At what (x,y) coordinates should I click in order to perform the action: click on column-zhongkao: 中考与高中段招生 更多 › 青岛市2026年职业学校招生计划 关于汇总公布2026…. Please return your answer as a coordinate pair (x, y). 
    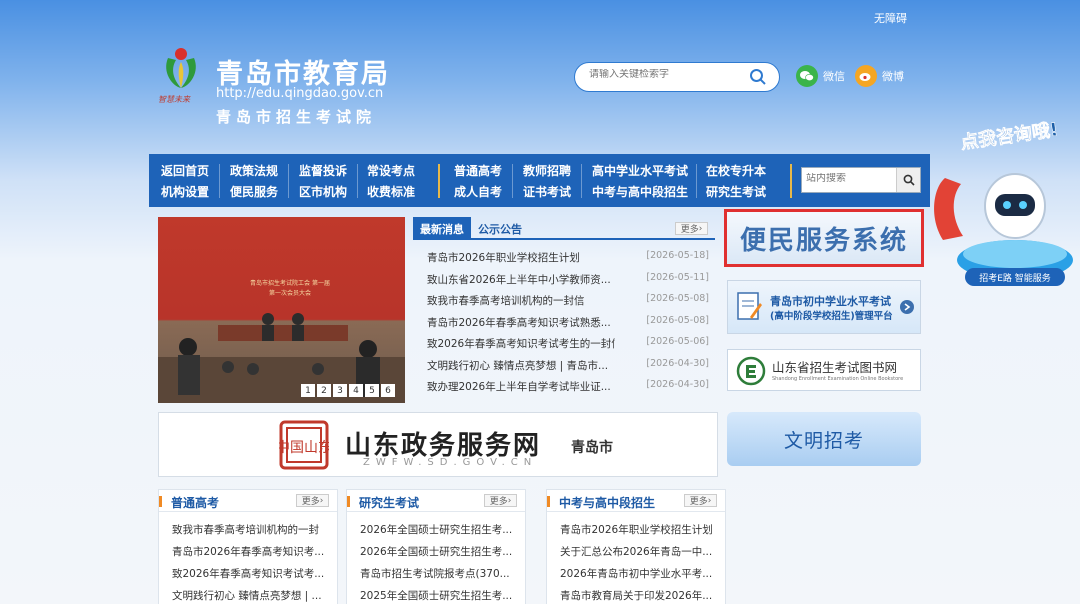
    Looking at the image, I should click on (636, 546).